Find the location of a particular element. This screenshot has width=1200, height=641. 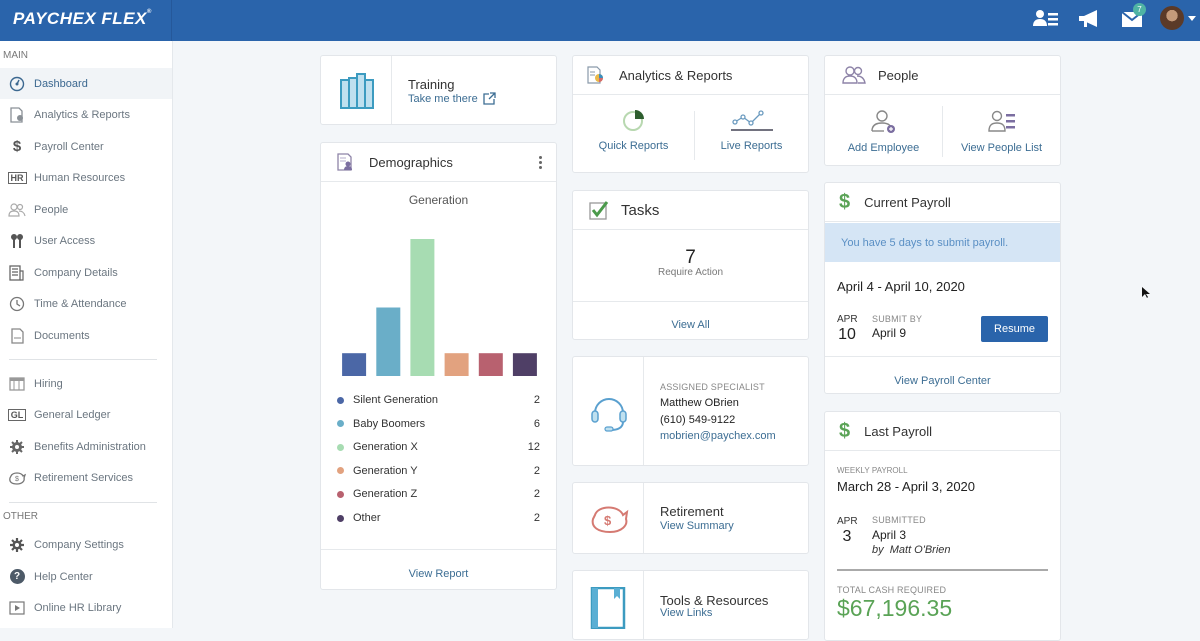

sidebar-item-people: People is located at coordinates (86, 209).